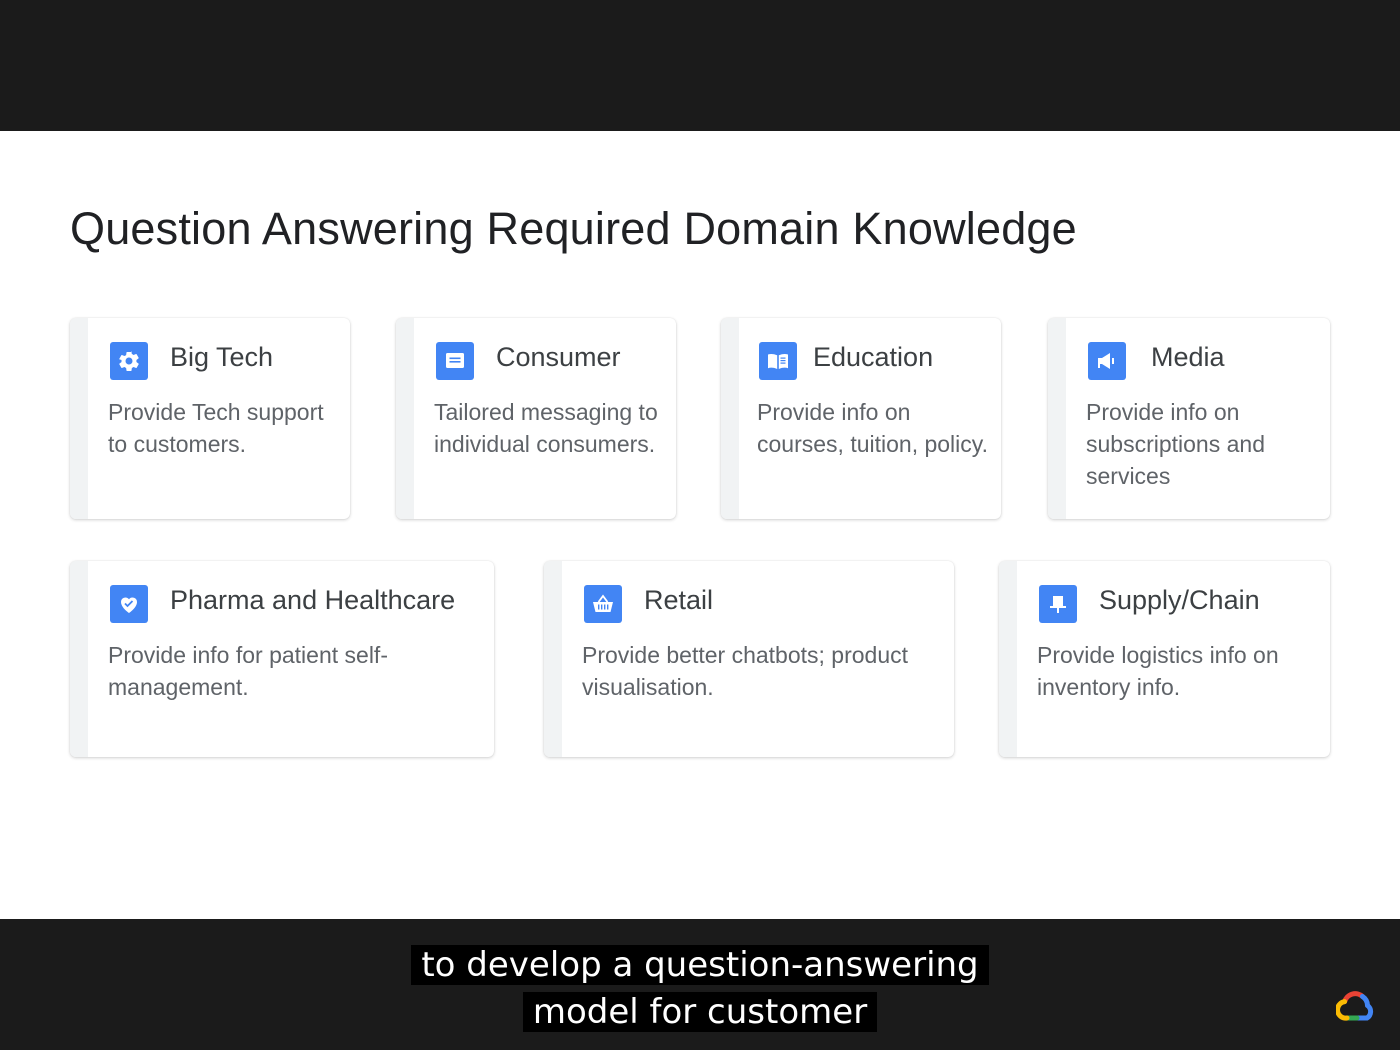  What do you see at coordinates (1179, 600) in the screenshot?
I see `card-title: Supply/Chain` at bounding box center [1179, 600].